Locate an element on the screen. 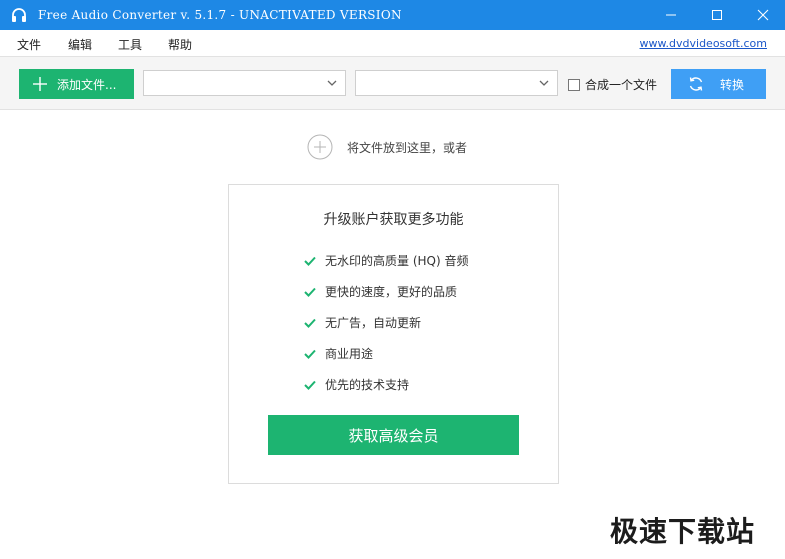 This screenshot has width=785, height=559. feature-item: 更快的速度，更好的品质 is located at coordinates (380, 291).